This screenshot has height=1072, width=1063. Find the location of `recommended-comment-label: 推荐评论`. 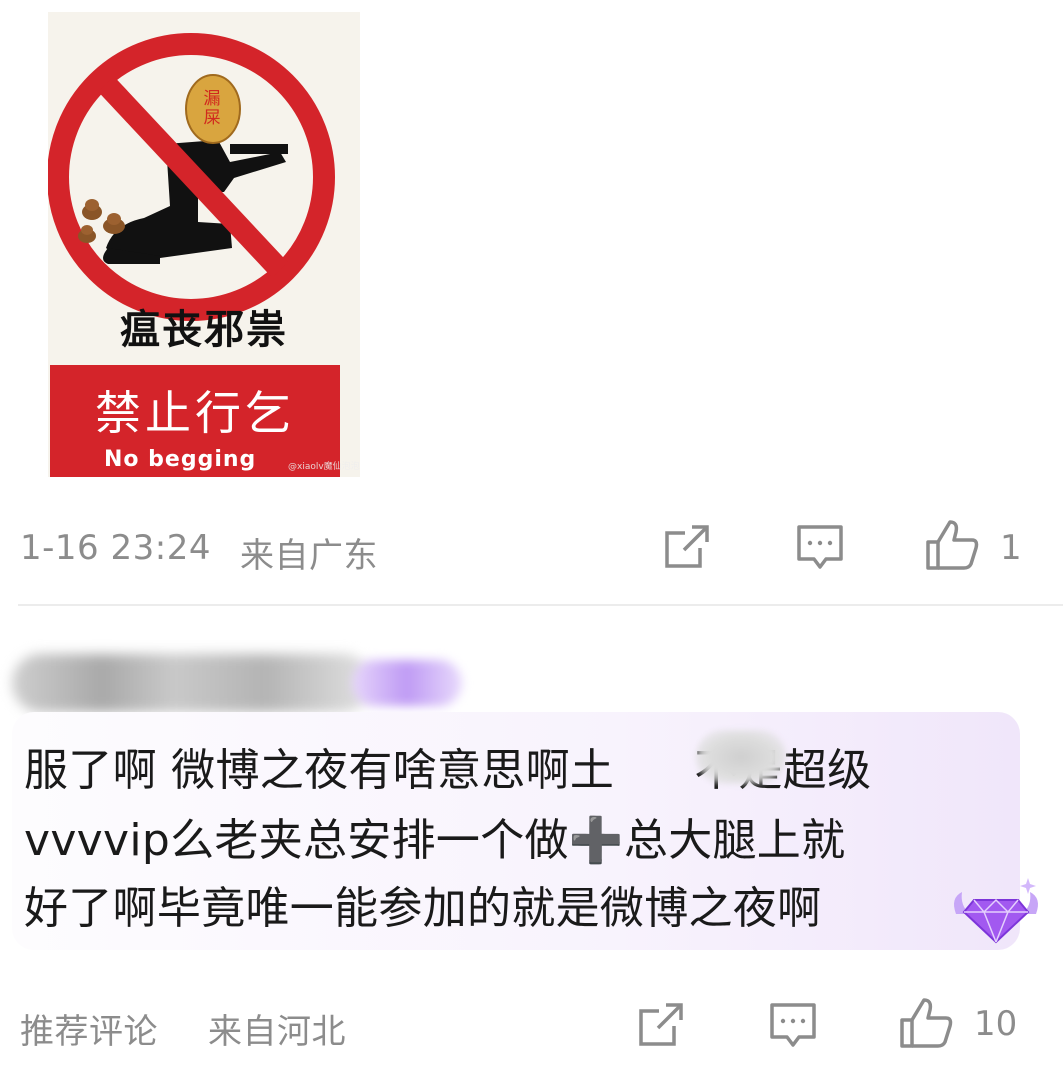

recommended-comment-label: 推荐评论 is located at coordinates (89, 1032).